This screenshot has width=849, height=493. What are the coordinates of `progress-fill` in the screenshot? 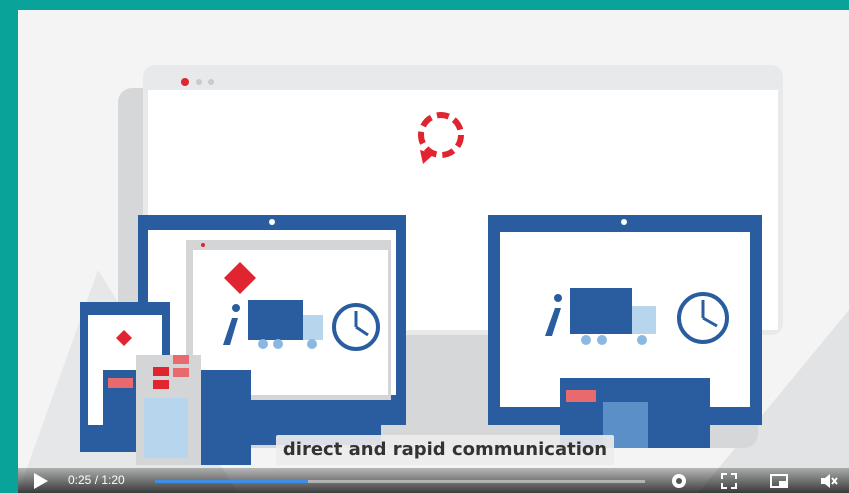 It's located at (232, 481).